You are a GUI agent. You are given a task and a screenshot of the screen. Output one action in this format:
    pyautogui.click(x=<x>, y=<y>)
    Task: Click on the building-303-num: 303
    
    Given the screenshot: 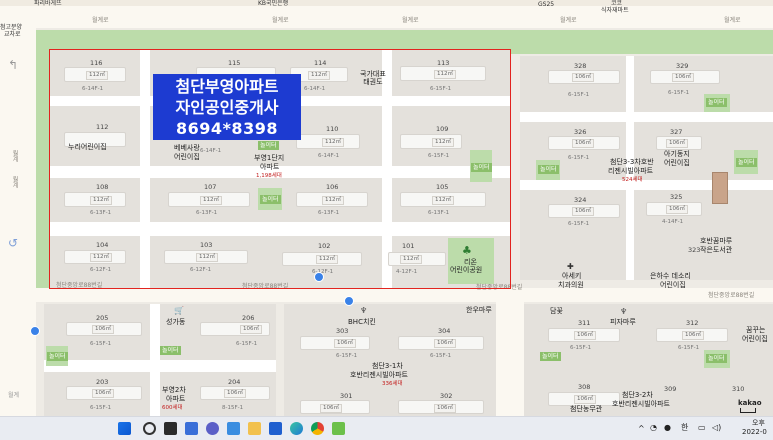 What is the action you would take?
    pyautogui.click(x=342, y=331)
    